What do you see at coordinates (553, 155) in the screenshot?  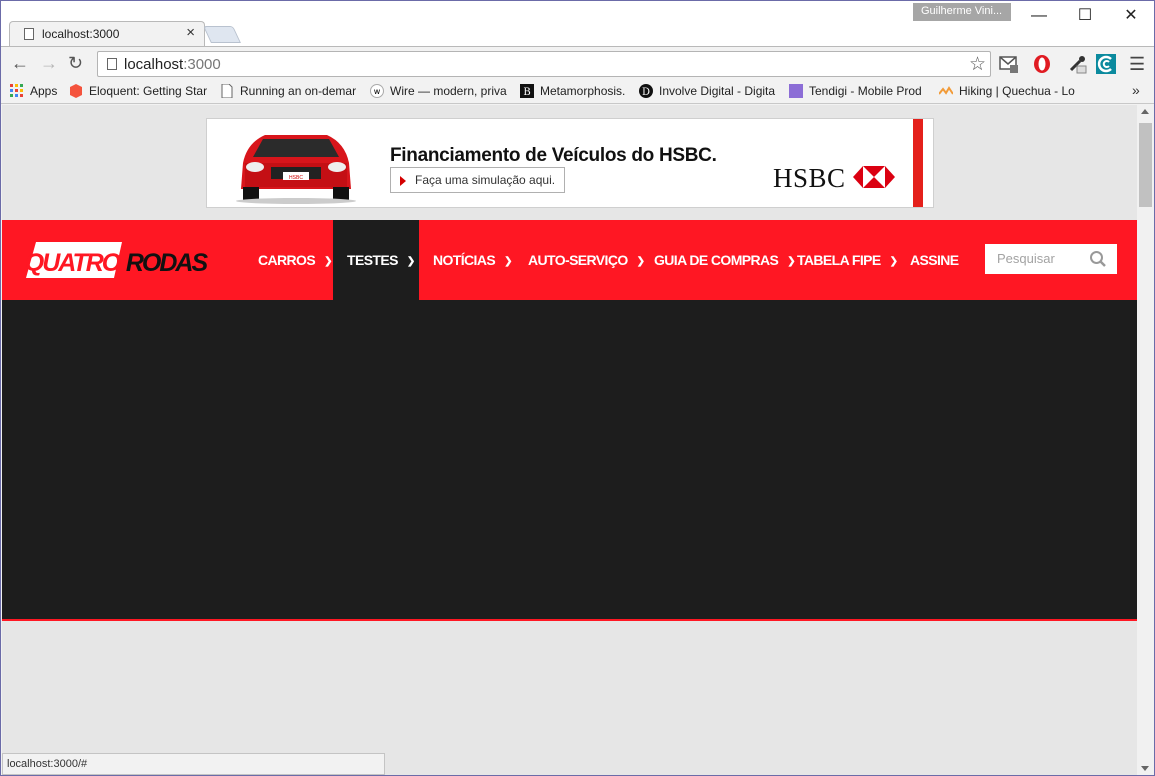 I see `ad-headline: Financiamento de Veículos do HSBC.` at bounding box center [553, 155].